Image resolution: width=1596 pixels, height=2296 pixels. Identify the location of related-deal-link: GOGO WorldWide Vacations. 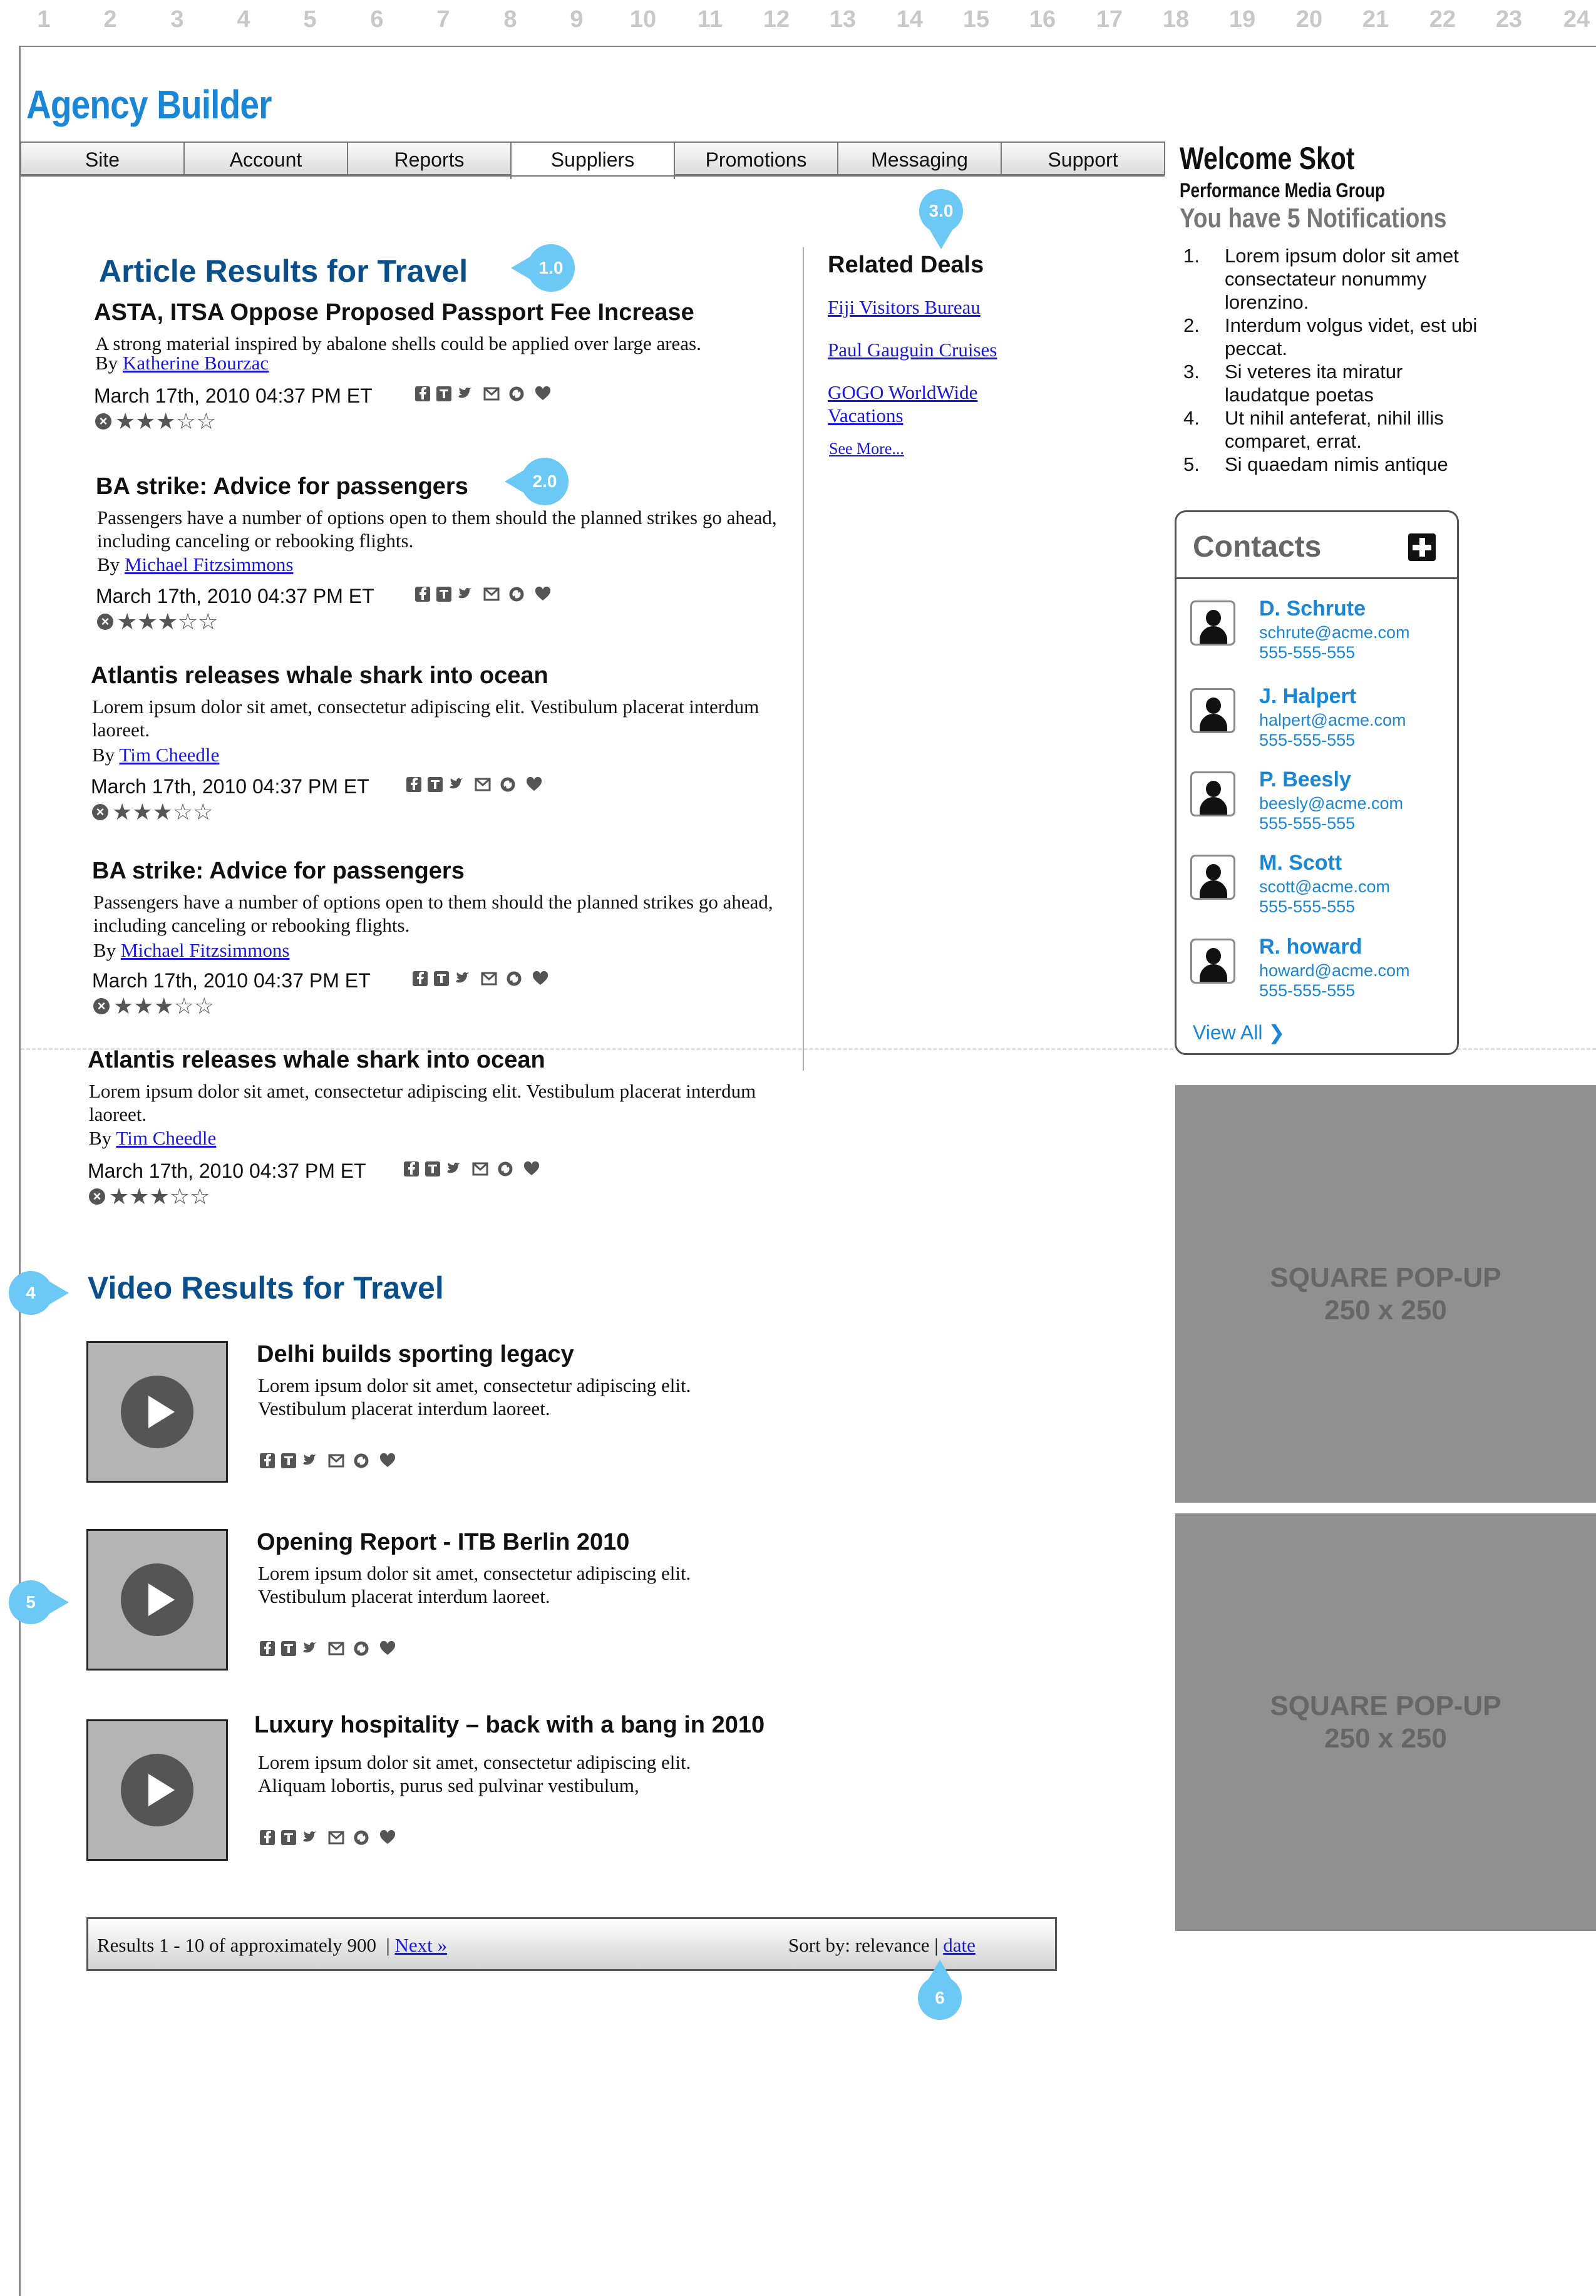
(922, 404).